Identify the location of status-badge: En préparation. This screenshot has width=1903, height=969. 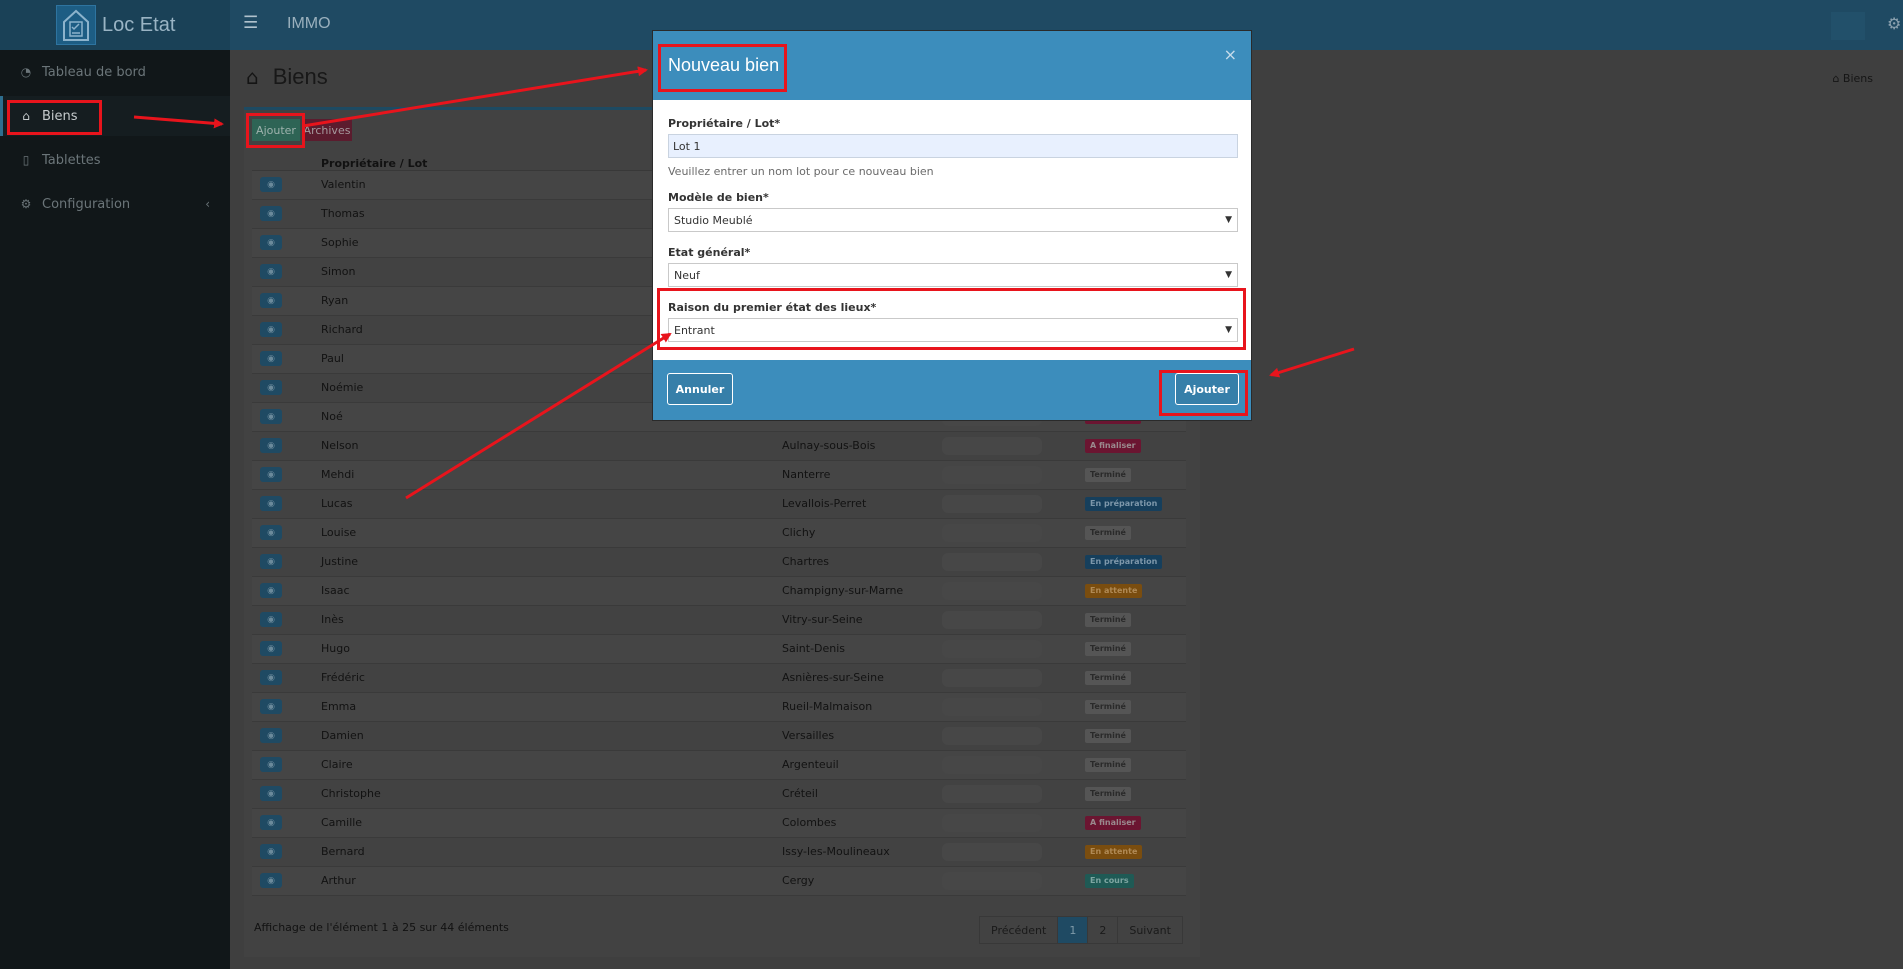
(1124, 504).